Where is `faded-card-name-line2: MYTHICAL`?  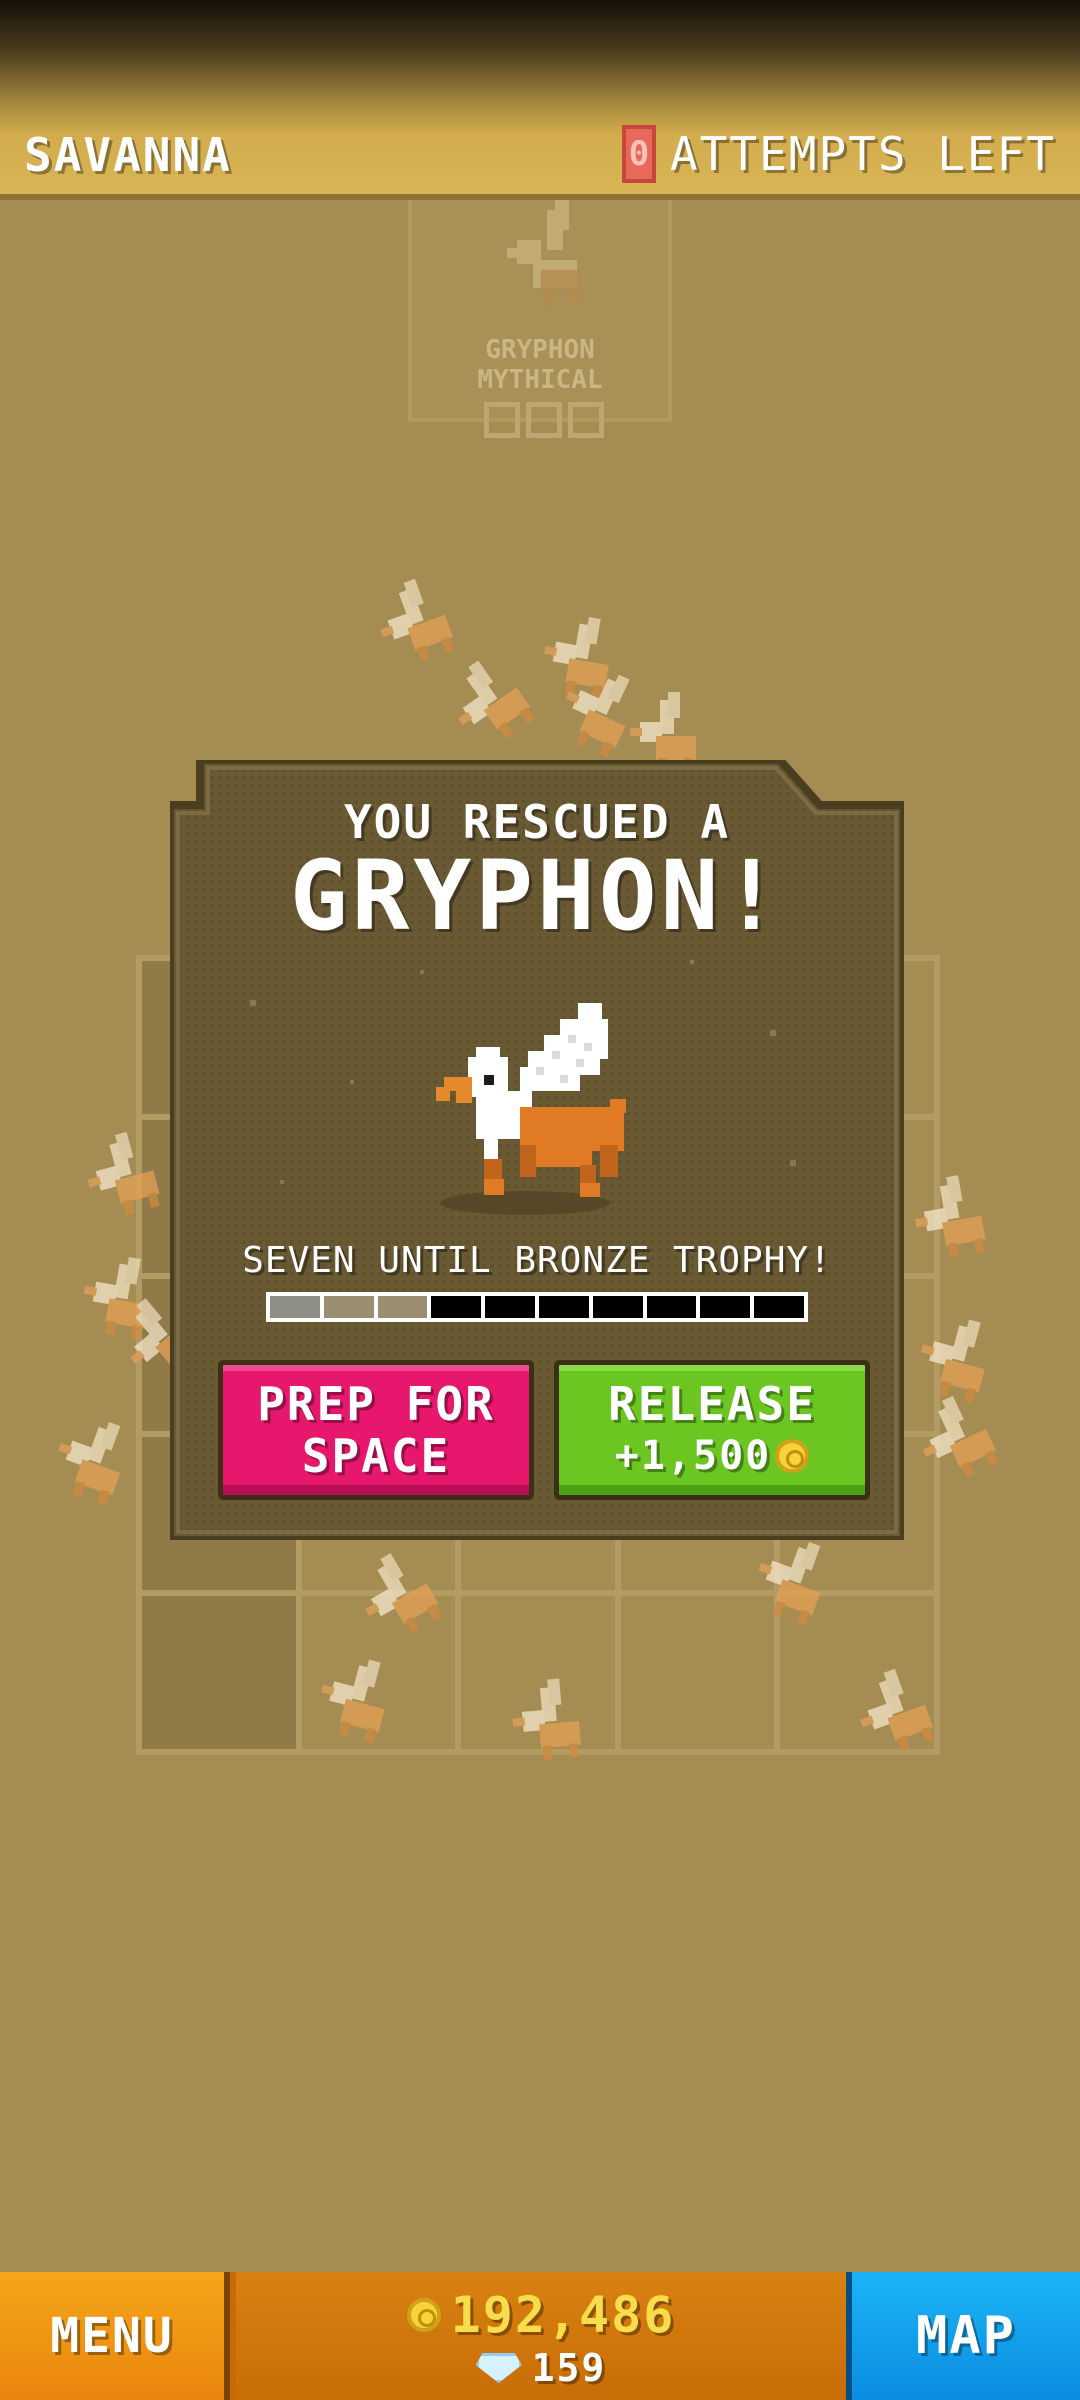
faded-card-name-line2: MYTHICAL is located at coordinates (540, 380).